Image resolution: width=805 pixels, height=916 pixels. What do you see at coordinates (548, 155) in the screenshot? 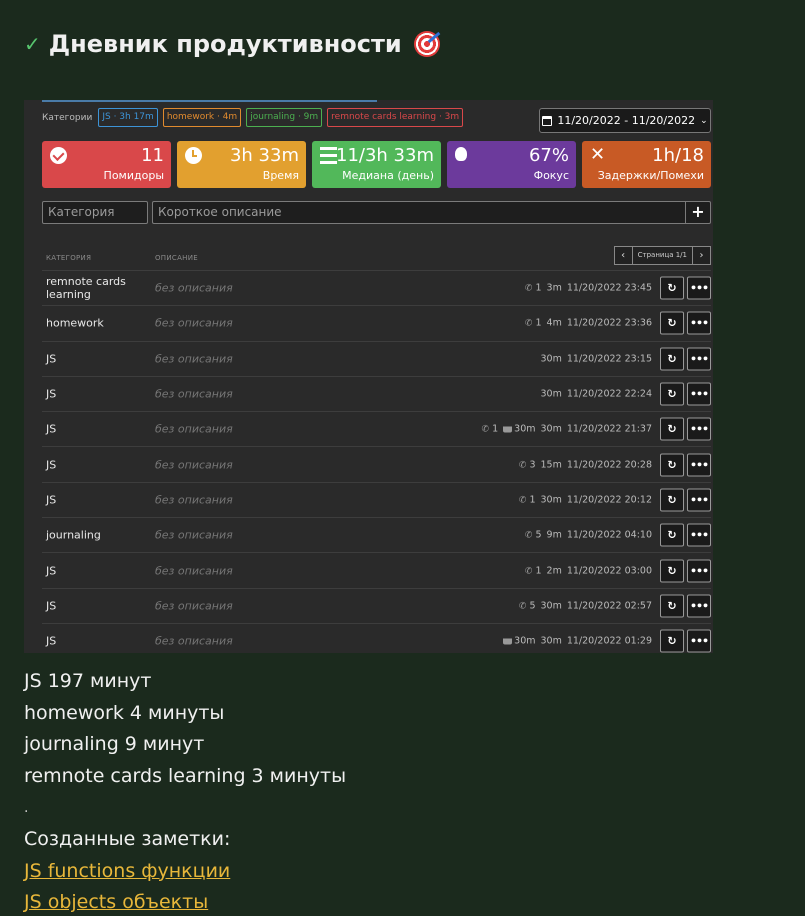
I see `stat-value: 67%` at bounding box center [548, 155].